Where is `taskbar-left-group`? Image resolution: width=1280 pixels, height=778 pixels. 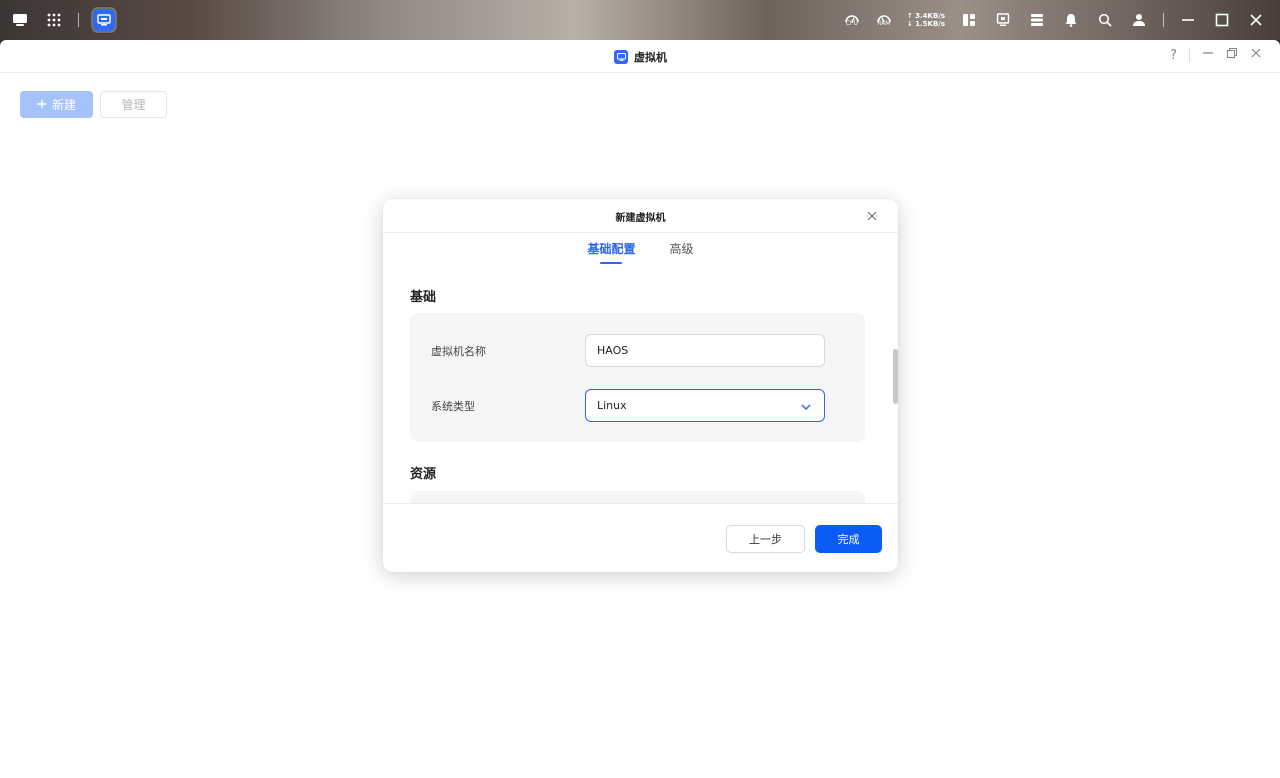
taskbar-left-group is located at coordinates (62, 20).